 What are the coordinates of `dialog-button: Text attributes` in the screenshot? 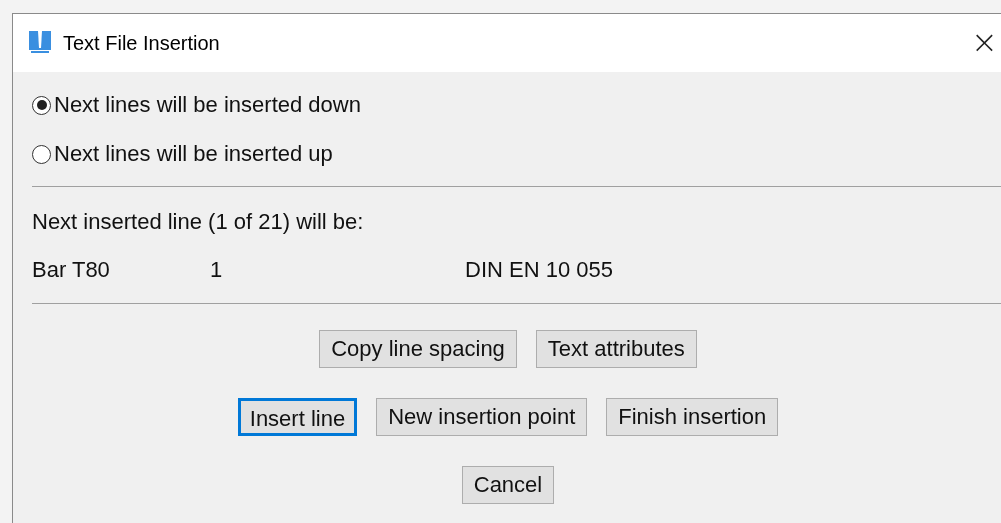 It's located at (616, 349).